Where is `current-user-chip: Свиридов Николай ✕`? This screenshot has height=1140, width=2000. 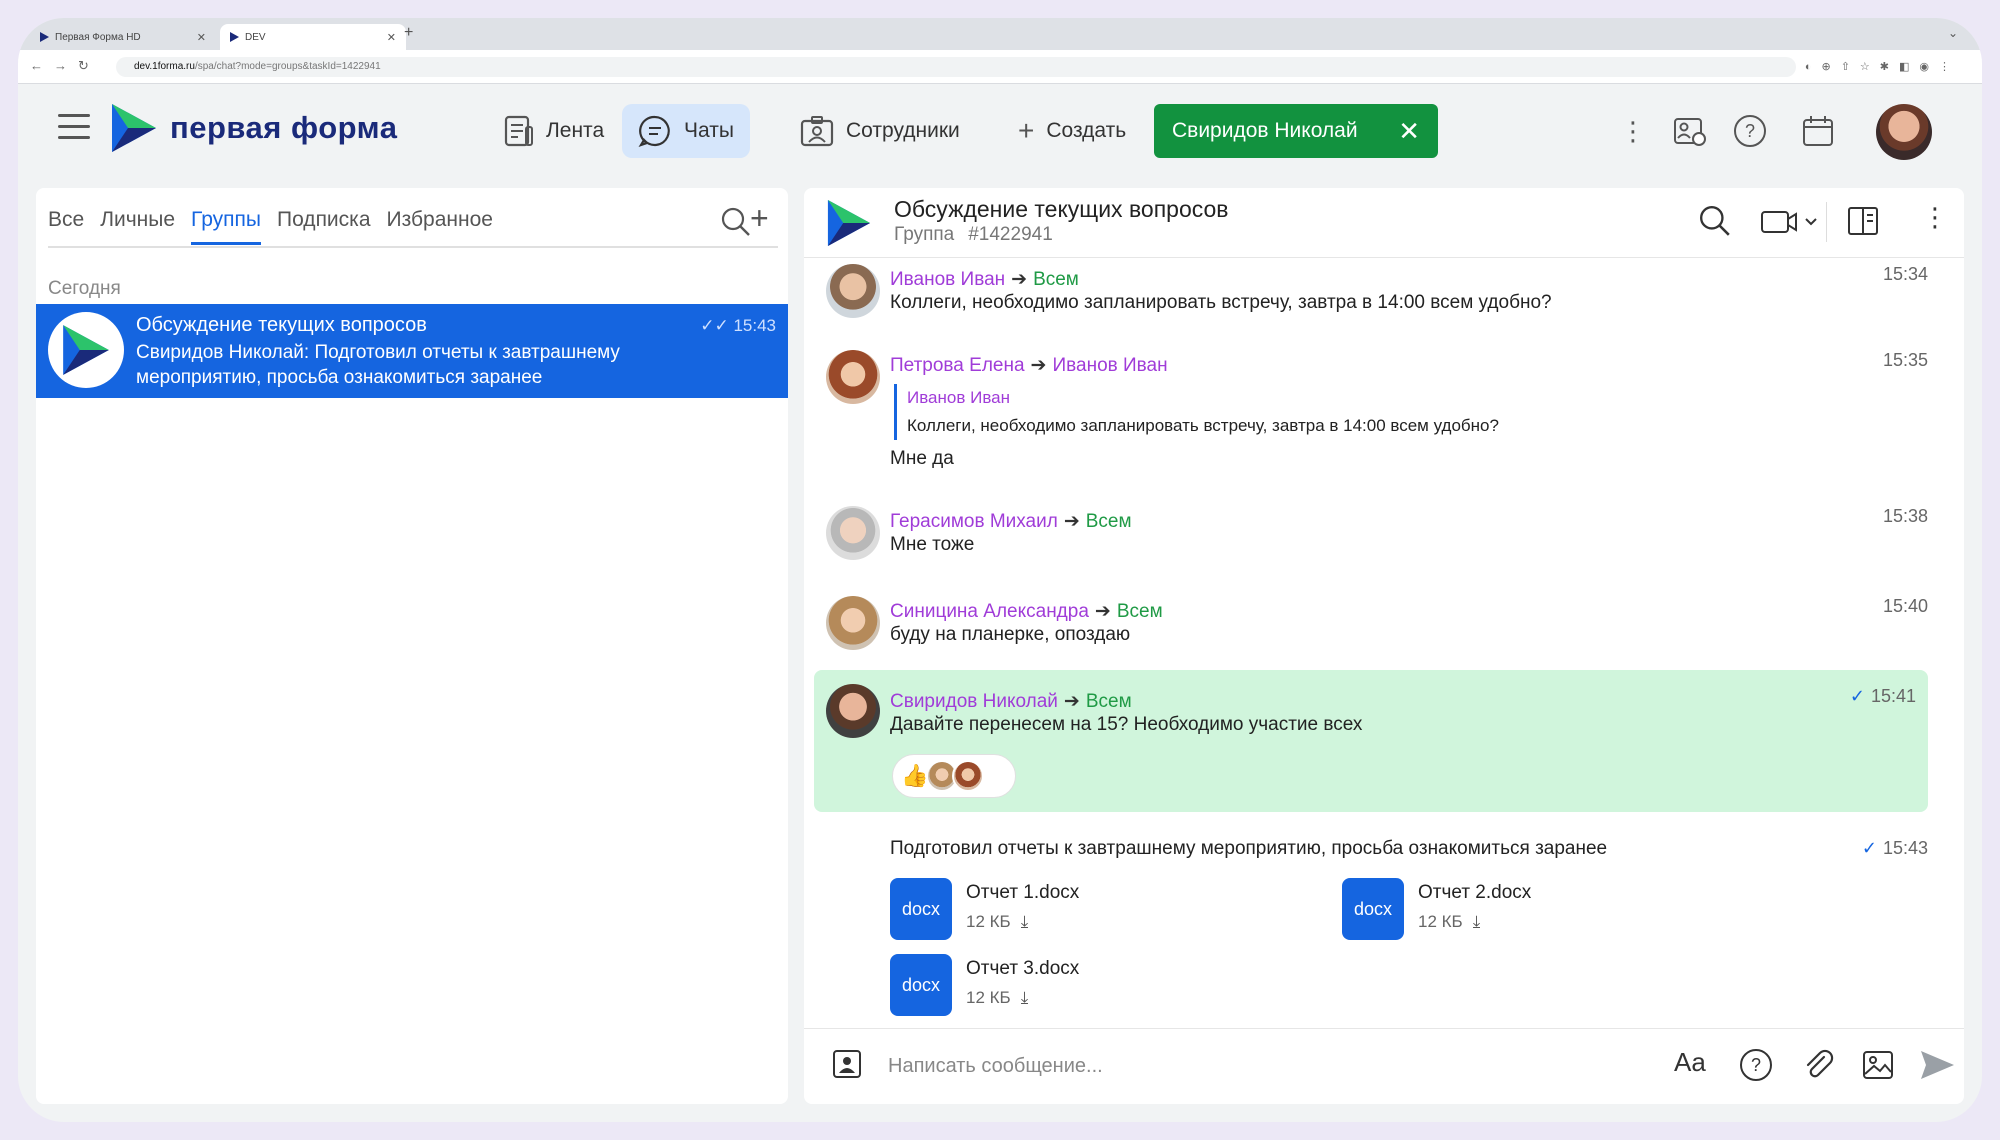 current-user-chip: Свиридов Николай ✕ is located at coordinates (1296, 131).